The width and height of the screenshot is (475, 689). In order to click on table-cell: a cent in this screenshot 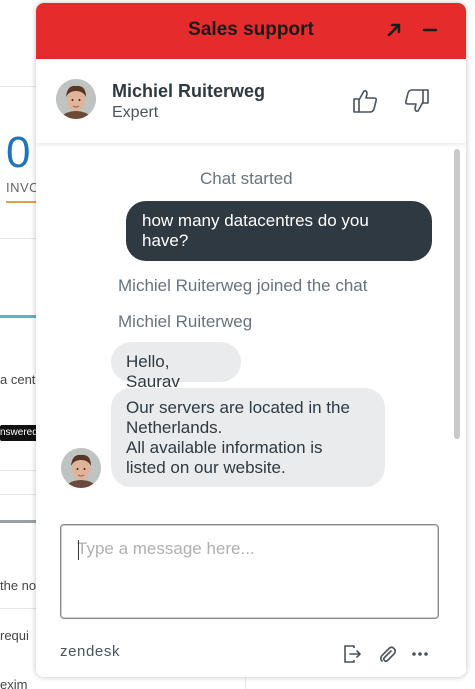, I will do `click(18, 379)`.